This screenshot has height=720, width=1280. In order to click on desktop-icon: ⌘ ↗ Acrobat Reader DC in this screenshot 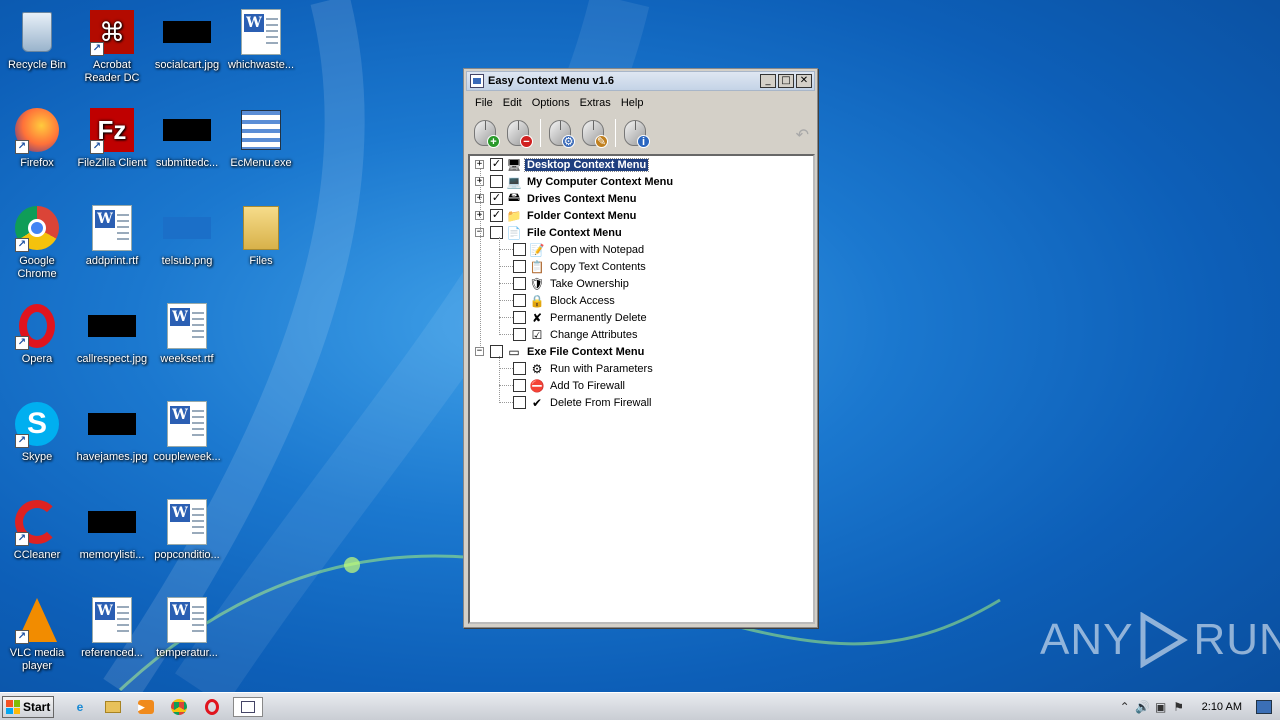, I will do `click(112, 46)`.